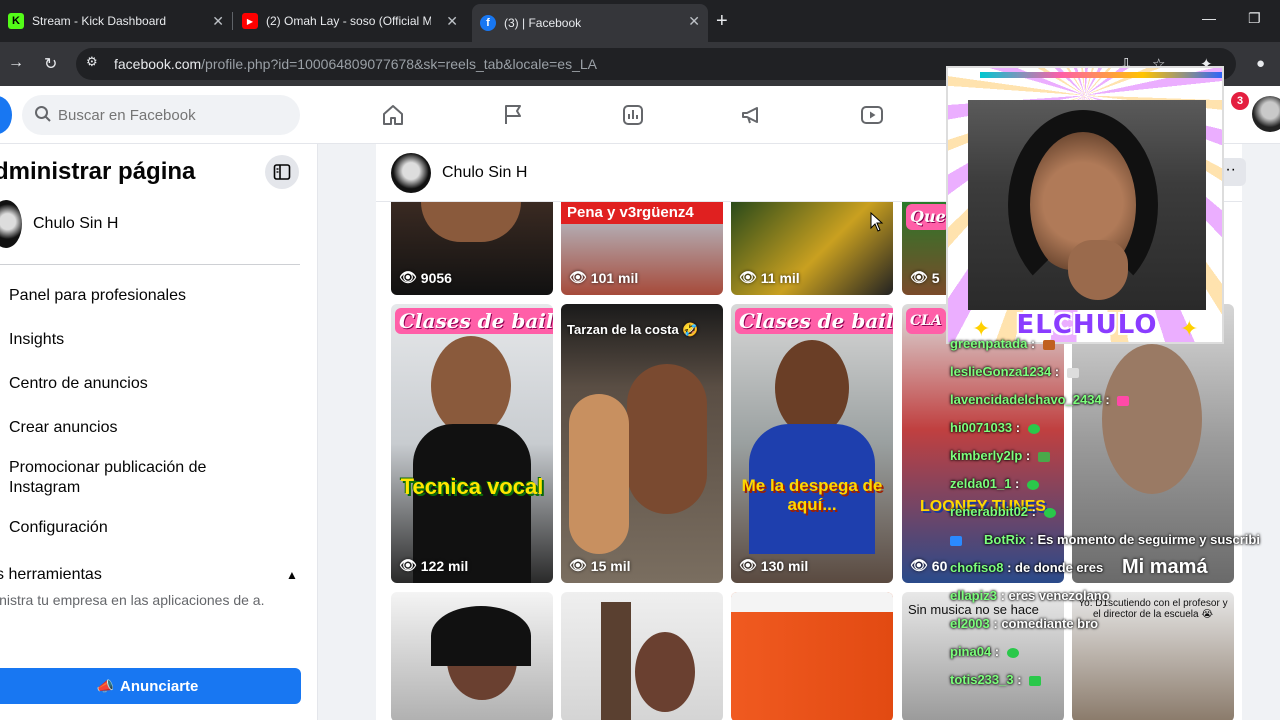 Image resolution: width=1280 pixels, height=720 pixels. What do you see at coordinates (1101, 75) in the screenshot?
I see `color-bar-decoration` at bounding box center [1101, 75].